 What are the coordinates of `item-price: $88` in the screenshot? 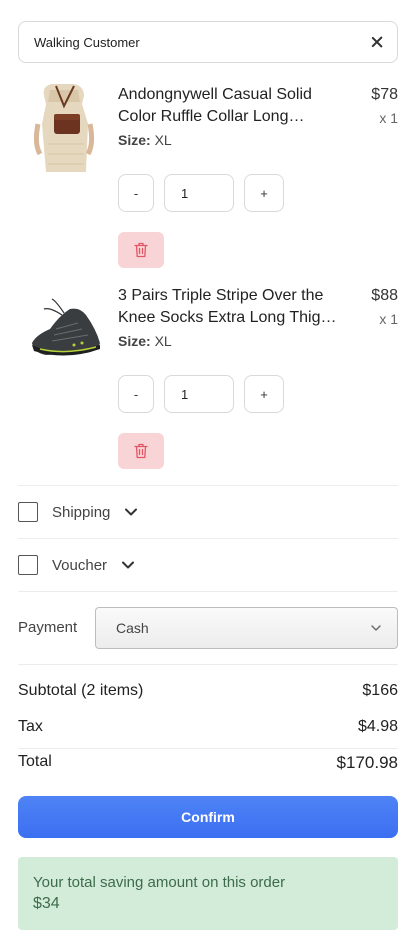 It's located at (384, 295).